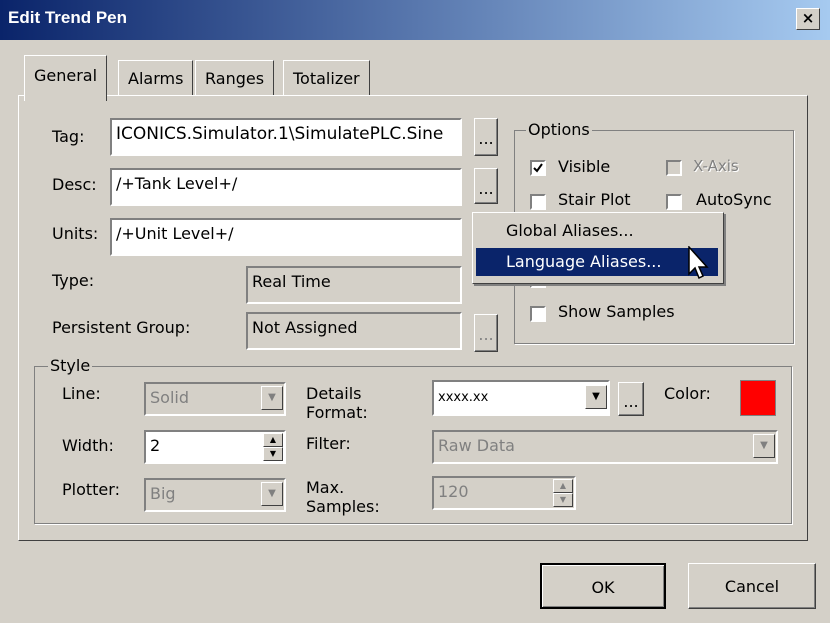 This screenshot has height=623, width=830. I want to click on details-format-select: xxxx.xx ▼, so click(521, 398).